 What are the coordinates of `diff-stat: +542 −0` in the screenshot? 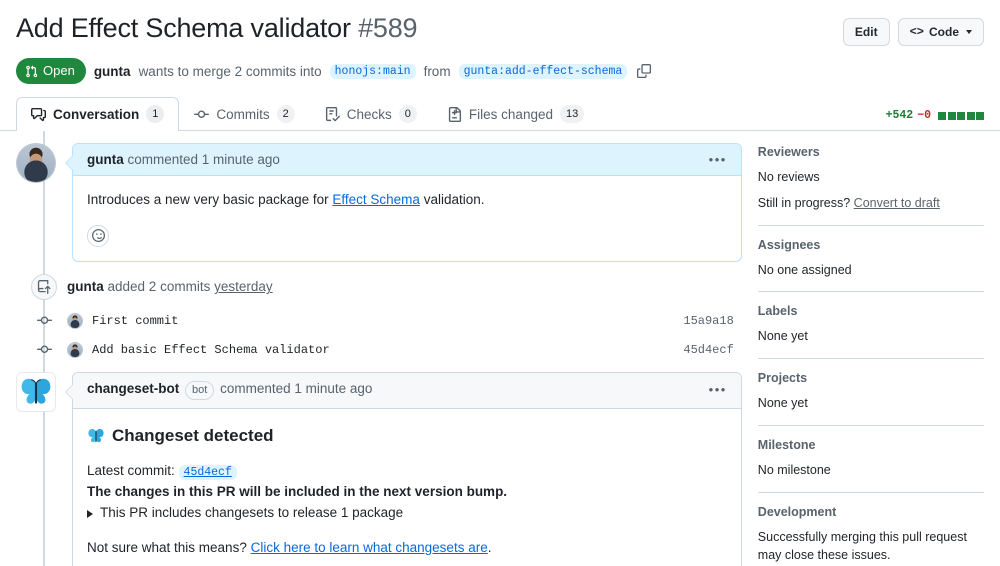 It's located at (935, 115).